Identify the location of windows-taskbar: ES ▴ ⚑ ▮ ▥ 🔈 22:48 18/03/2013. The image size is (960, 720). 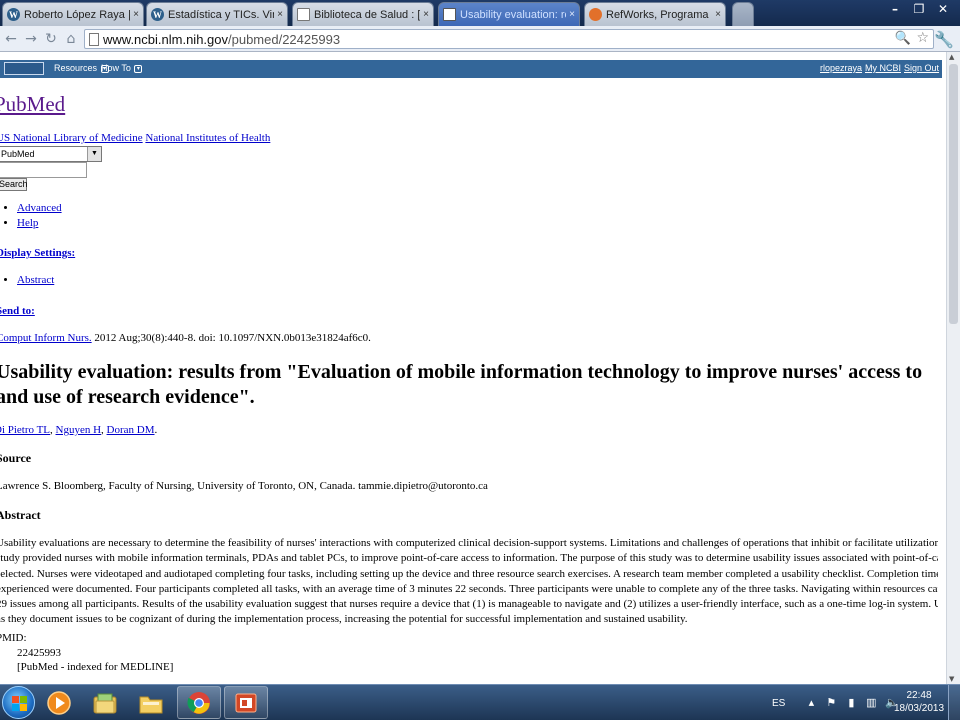
(480, 702).